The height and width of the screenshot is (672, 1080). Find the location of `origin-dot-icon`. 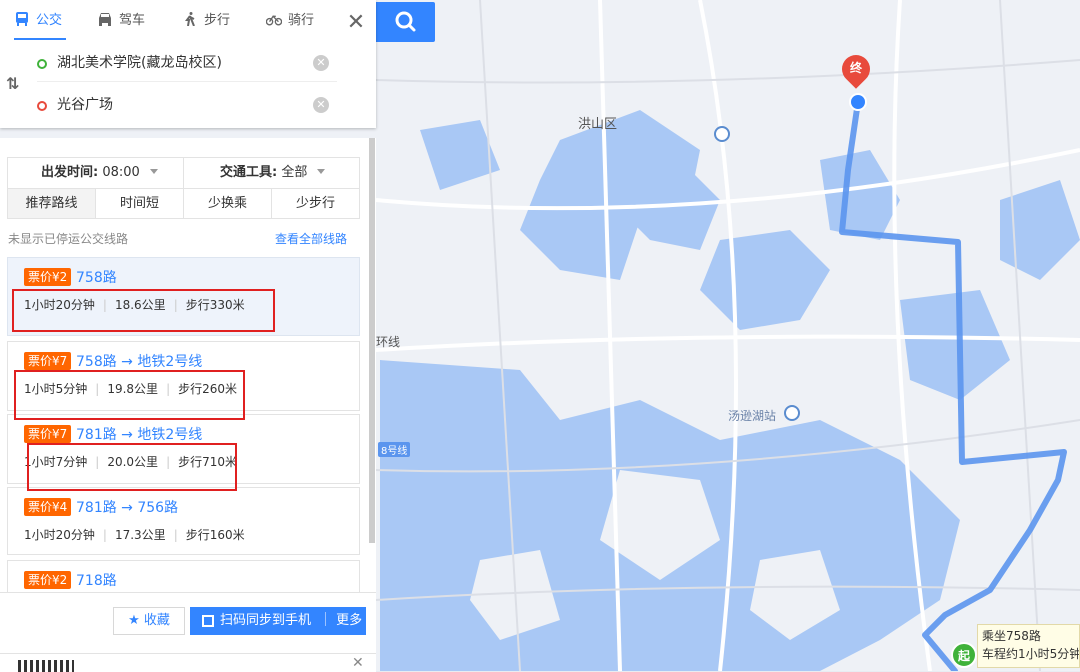

origin-dot-icon is located at coordinates (42, 64).